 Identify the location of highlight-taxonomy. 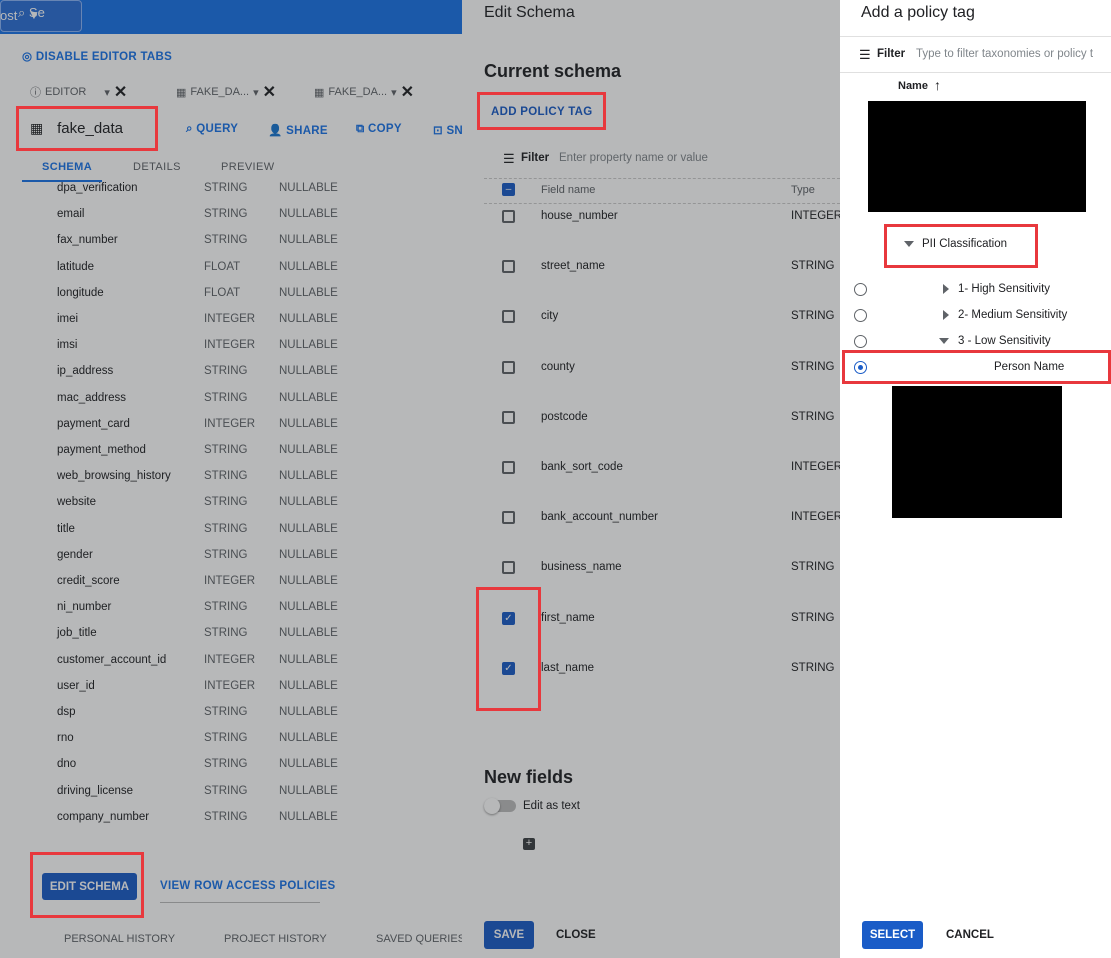
(961, 246).